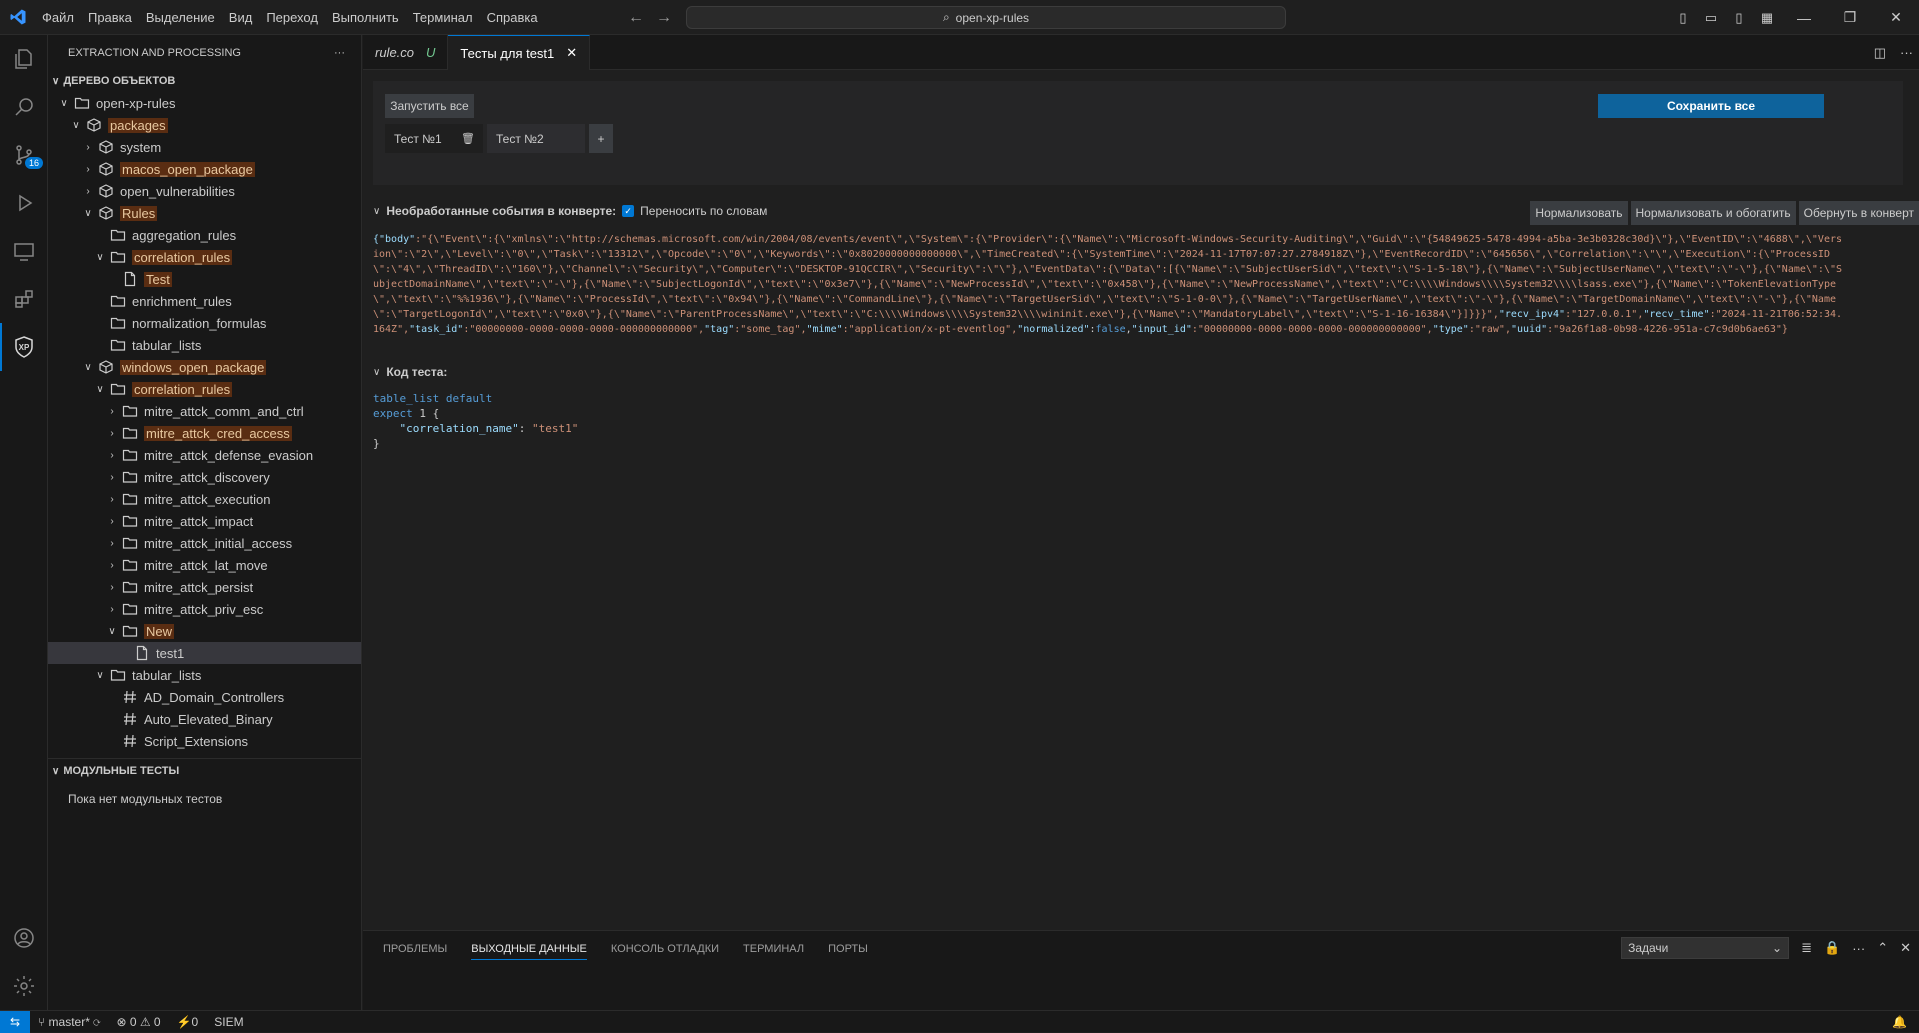 The height and width of the screenshot is (1033, 1919). Describe the element at coordinates (24, 251) in the screenshot. I see `remote-explorer-icon` at that location.